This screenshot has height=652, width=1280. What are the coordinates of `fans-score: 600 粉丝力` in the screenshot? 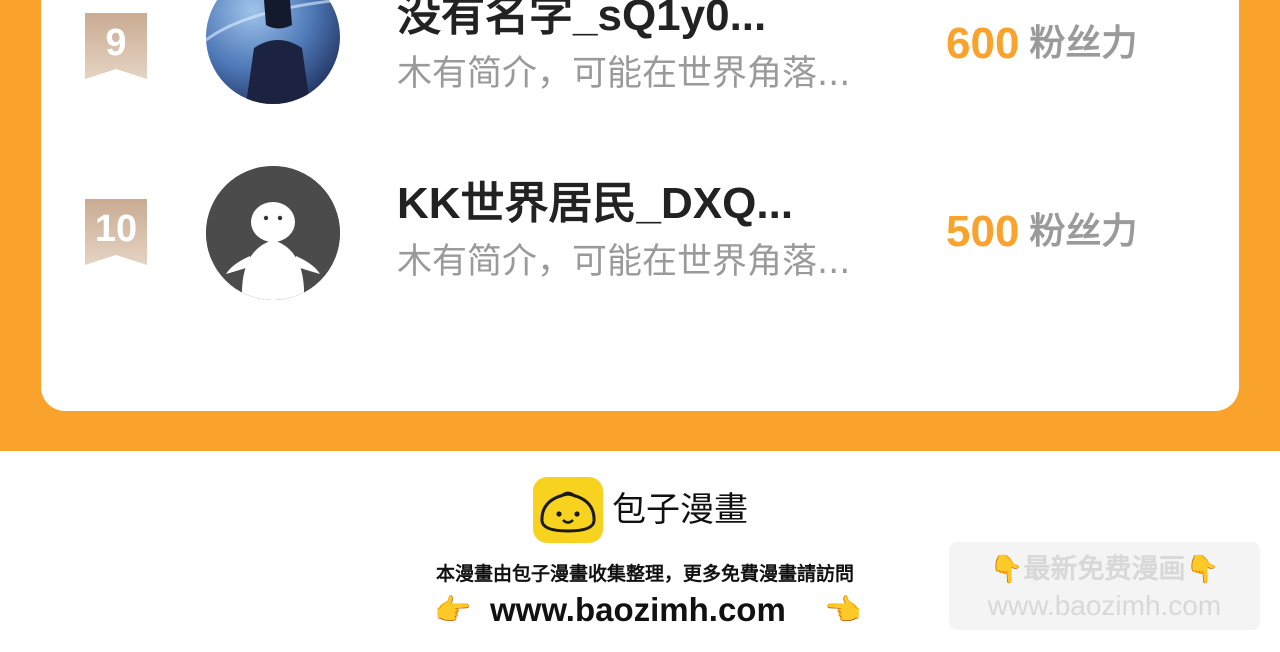 It's located at (1041, 44).